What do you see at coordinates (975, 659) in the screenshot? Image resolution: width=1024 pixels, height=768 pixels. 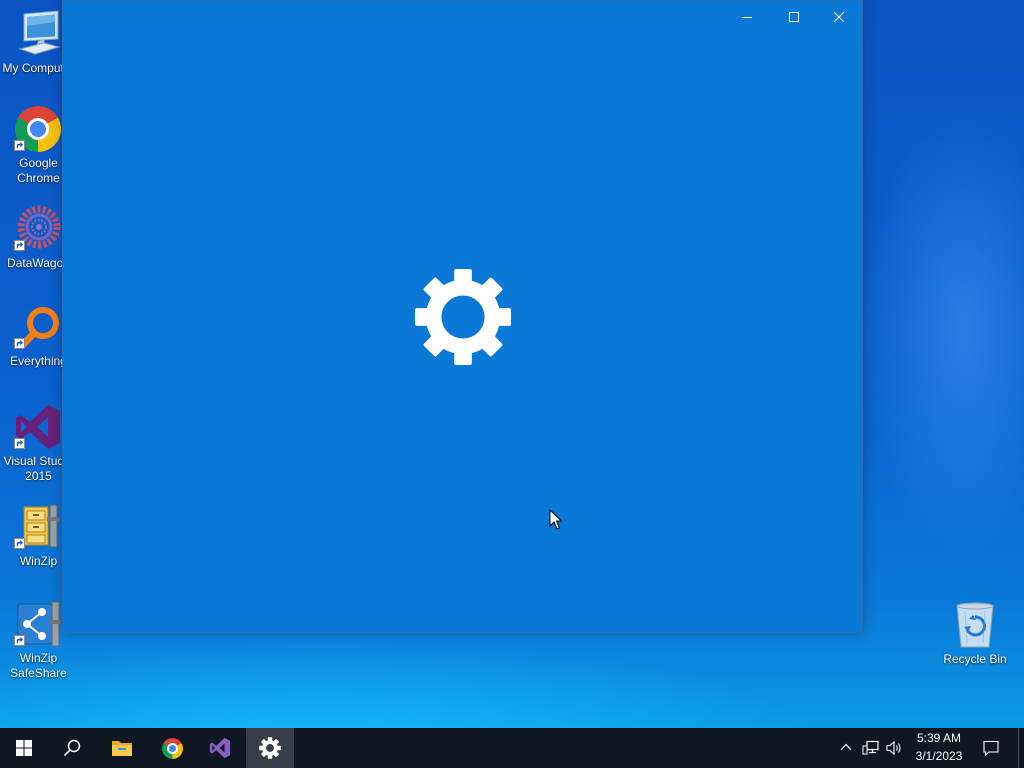 I see `desktop-icon-label: Recycle Bin` at bounding box center [975, 659].